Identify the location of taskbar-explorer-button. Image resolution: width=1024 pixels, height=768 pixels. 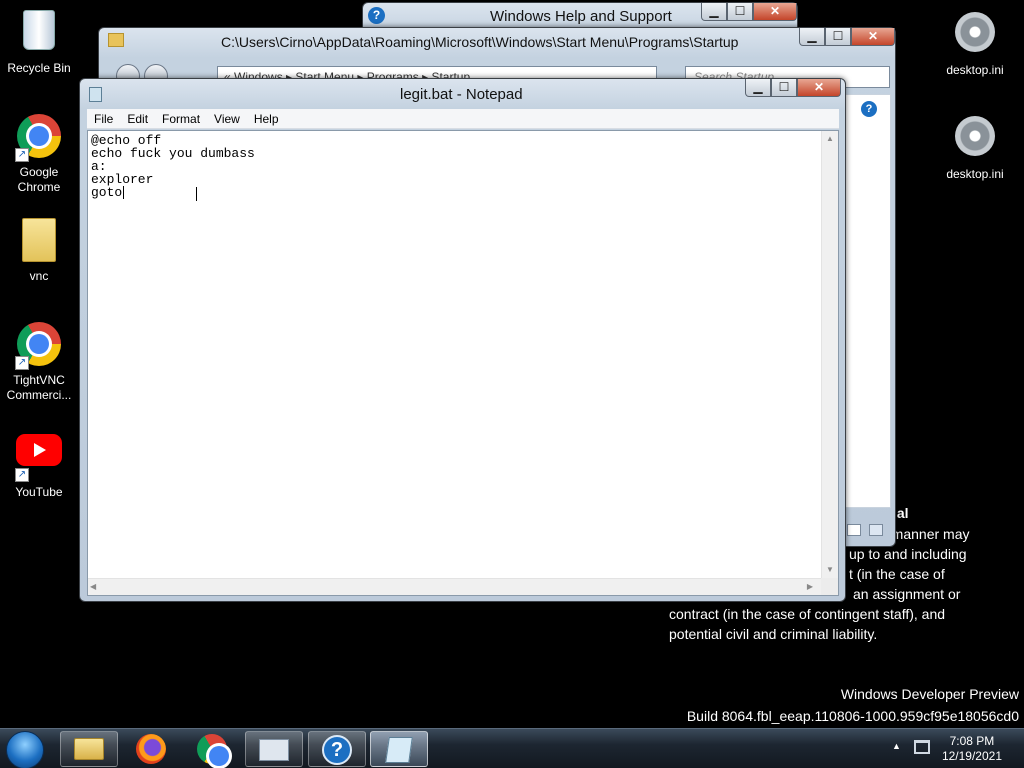
(89, 749).